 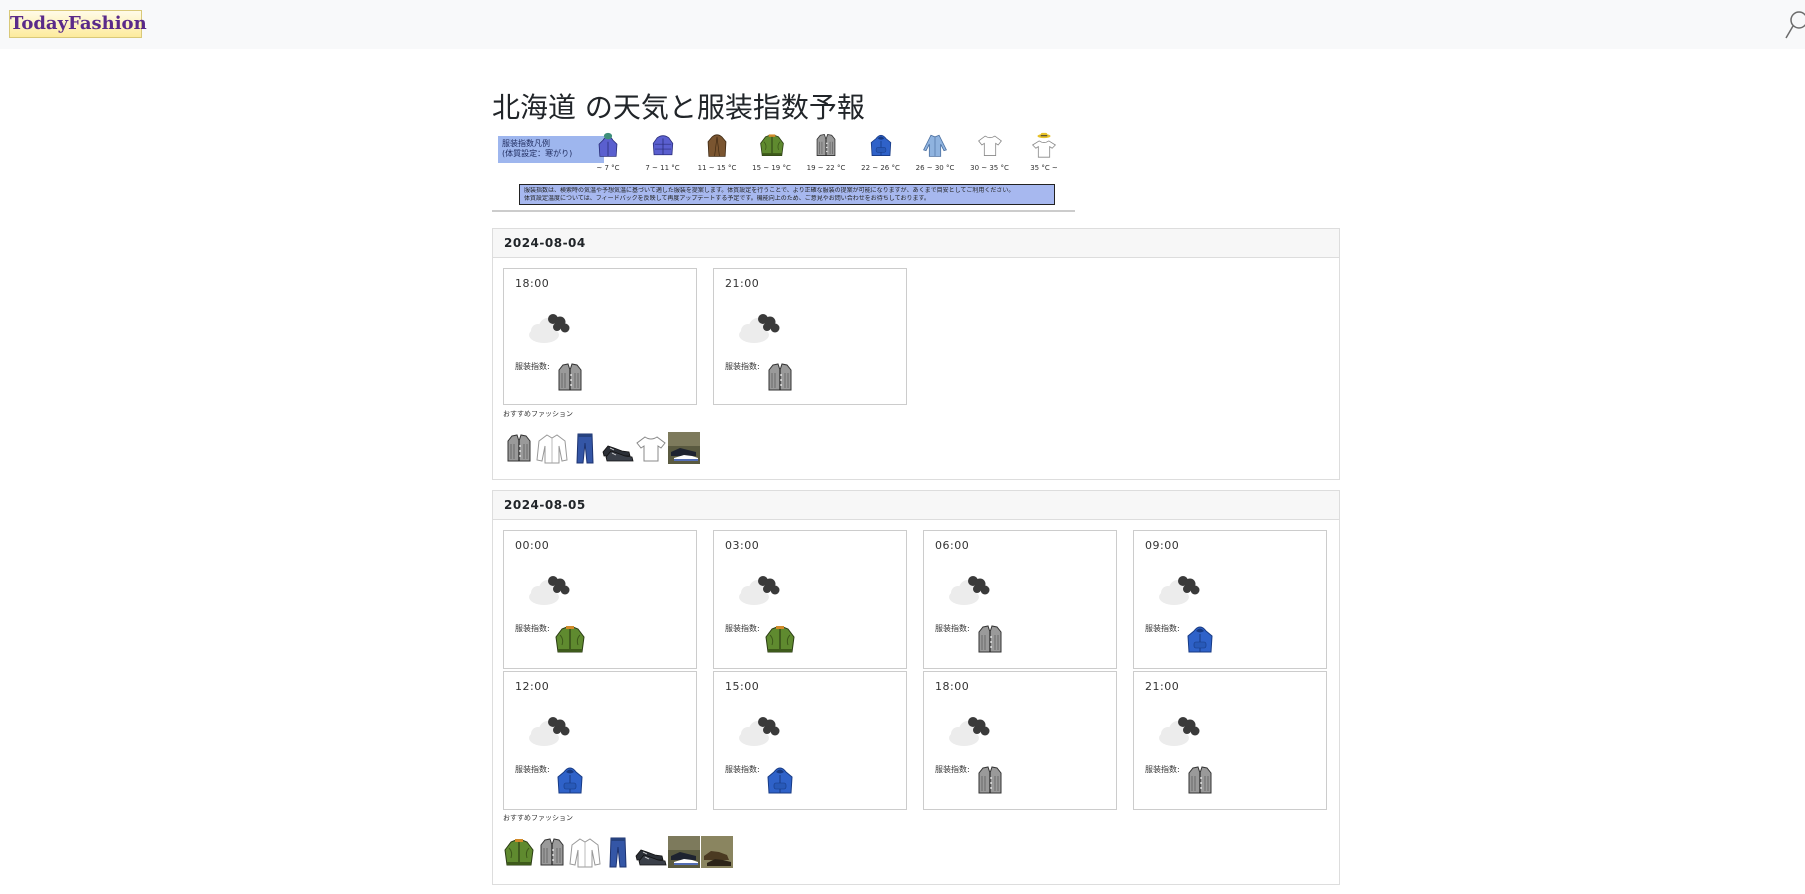 What do you see at coordinates (600, 740) in the screenshot?
I see `forecast-card: 12:00 服装指数:` at bounding box center [600, 740].